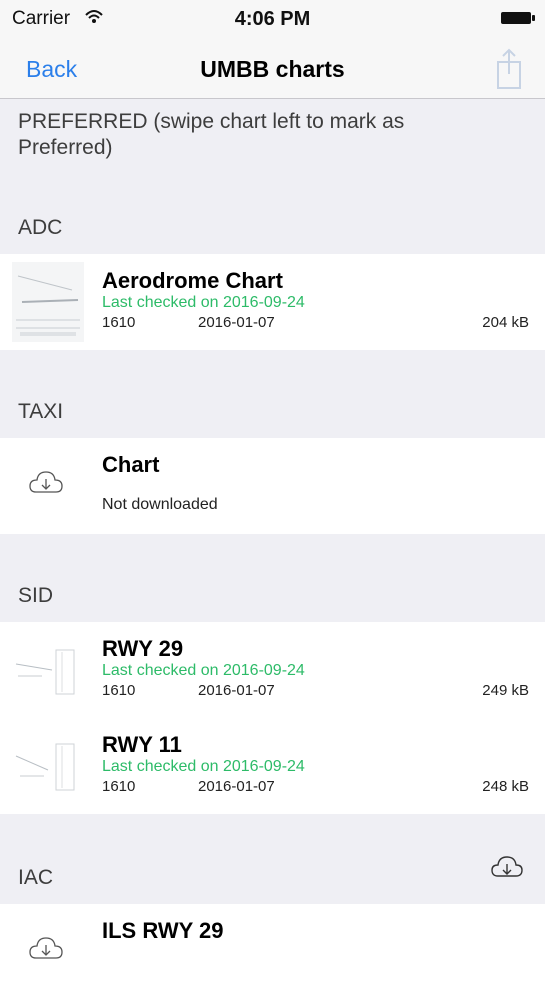 The width and height of the screenshot is (545, 1000). I want to click on section-header-adc: ADC, so click(272, 224).